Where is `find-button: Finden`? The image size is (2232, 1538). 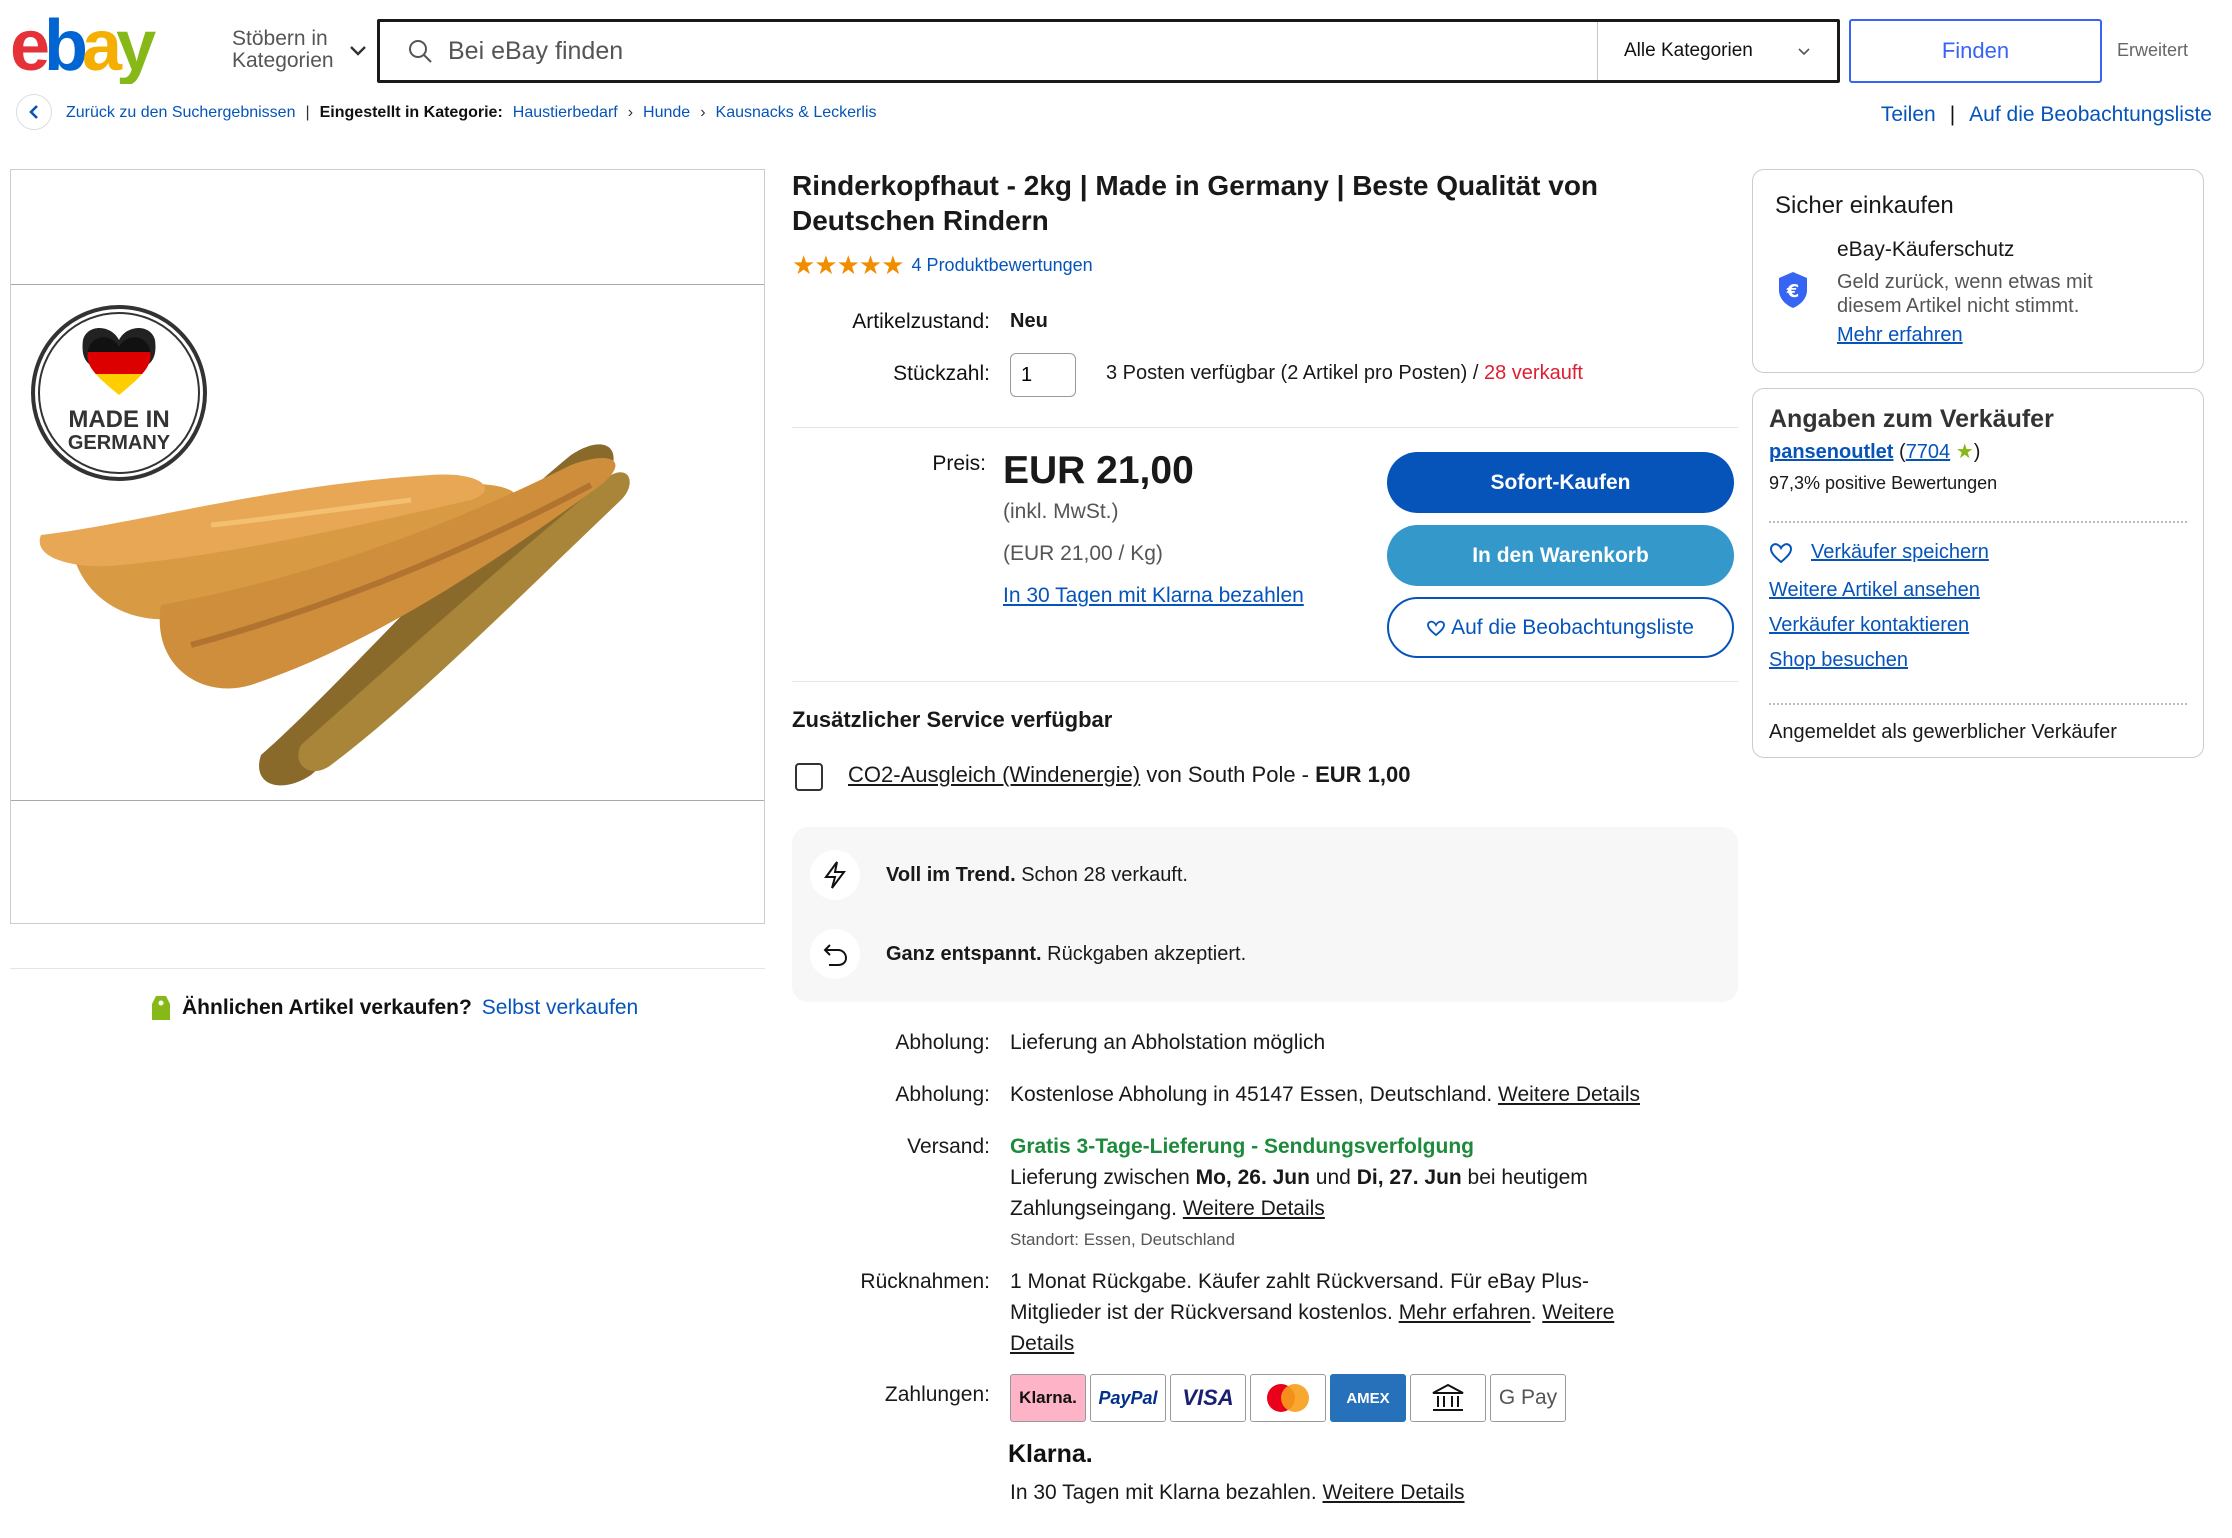
find-button: Finden is located at coordinates (1975, 51).